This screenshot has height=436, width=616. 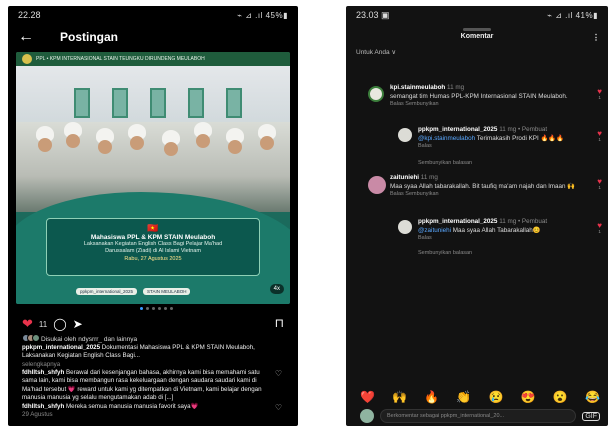 What do you see at coordinates (463, 397) in the screenshot?
I see `emoji-clap-button: 👏` at bounding box center [463, 397].